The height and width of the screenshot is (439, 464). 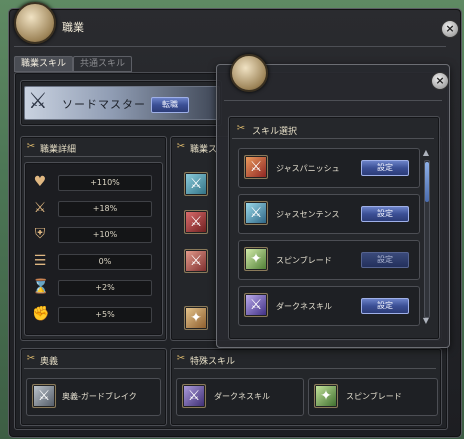 I want to click on special-skill-name: スピンブレード, so click(x=374, y=396).